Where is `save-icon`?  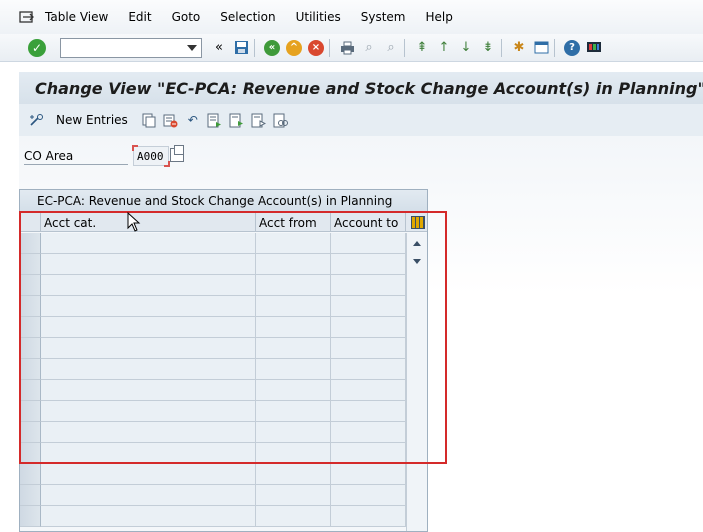 save-icon is located at coordinates (241, 48).